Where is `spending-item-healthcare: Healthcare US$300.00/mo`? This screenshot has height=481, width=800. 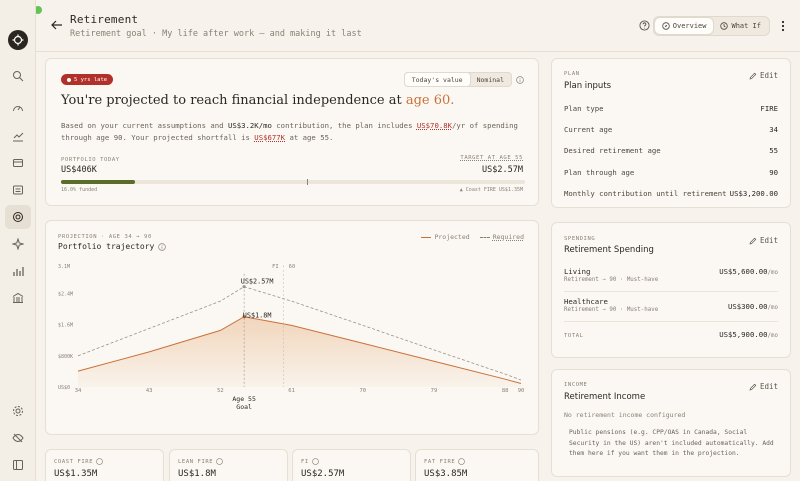 spending-item-healthcare: Healthcare US$300.00/mo is located at coordinates (671, 304).